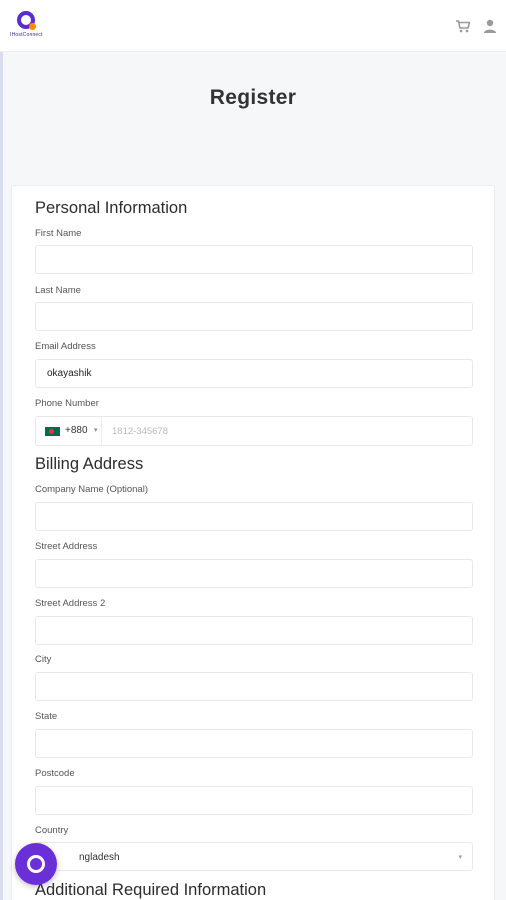  Describe the element at coordinates (463, 26) in the screenshot. I see `cart-icon` at that location.